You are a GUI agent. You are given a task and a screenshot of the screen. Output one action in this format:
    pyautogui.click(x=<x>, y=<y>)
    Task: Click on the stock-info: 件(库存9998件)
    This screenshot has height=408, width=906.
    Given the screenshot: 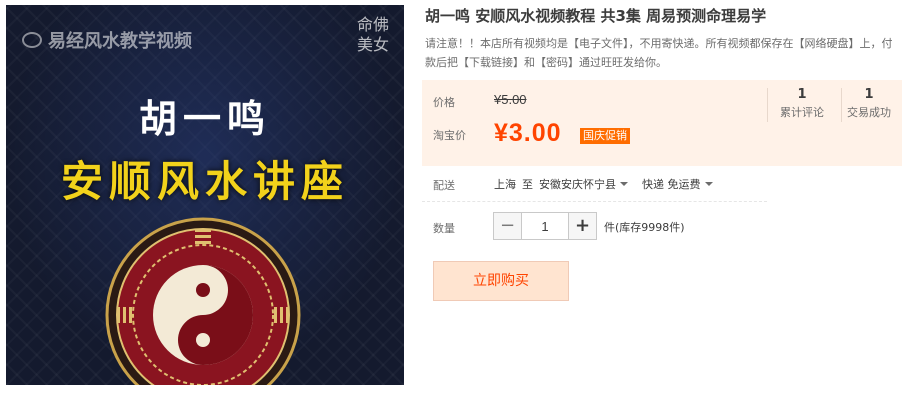 What is the action you would take?
    pyautogui.click(x=644, y=227)
    